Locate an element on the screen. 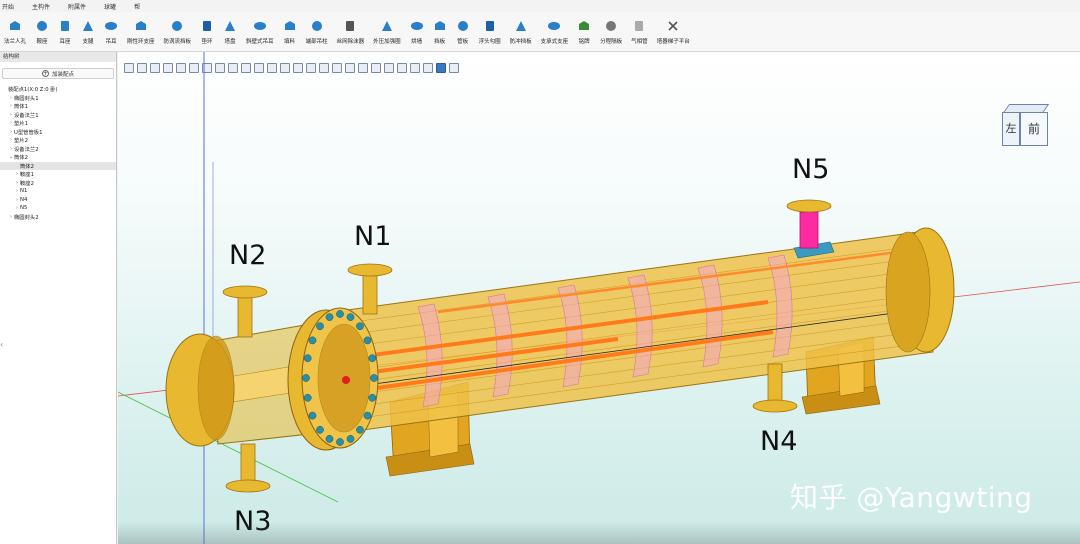 The width and height of the screenshot is (1080, 544). vortex-baffle-icon is located at coordinates (177, 26).